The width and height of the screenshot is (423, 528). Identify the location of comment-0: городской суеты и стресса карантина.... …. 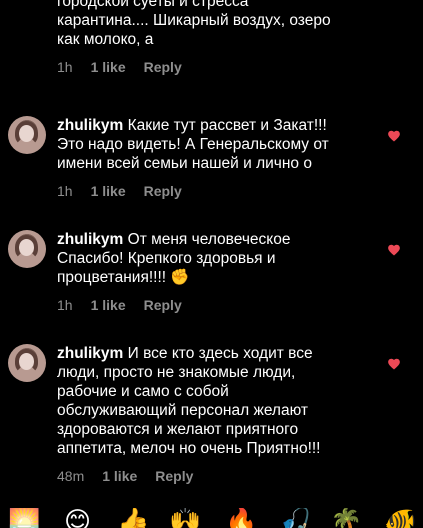
(212, 37).